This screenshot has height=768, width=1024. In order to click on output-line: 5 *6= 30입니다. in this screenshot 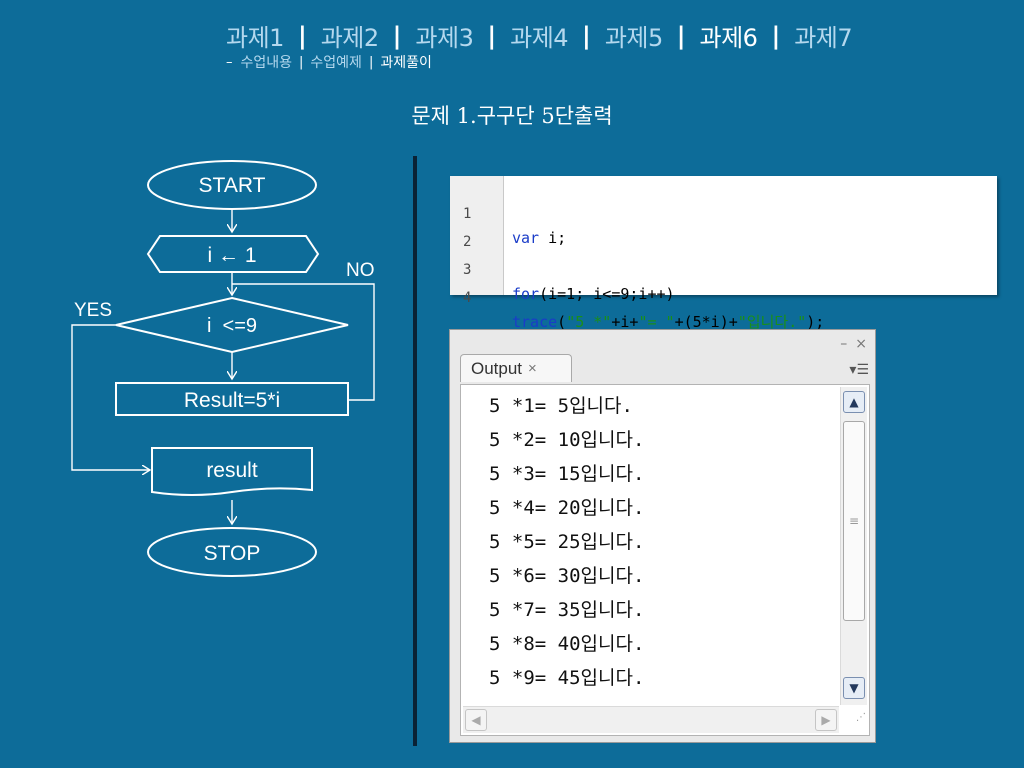, I will do `click(567, 576)`.